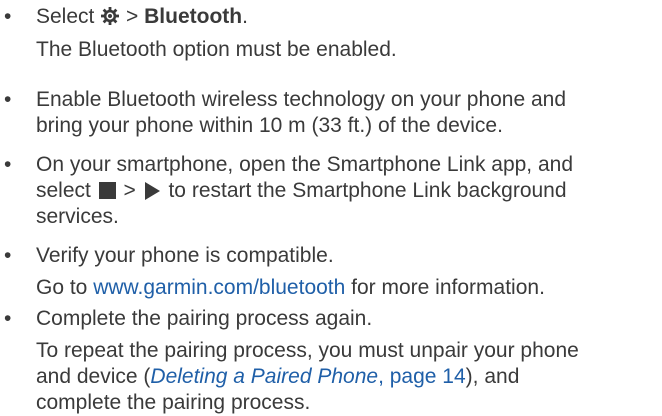  Describe the element at coordinates (107, 190) in the screenshot. I see `square-menu-icon` at that location.